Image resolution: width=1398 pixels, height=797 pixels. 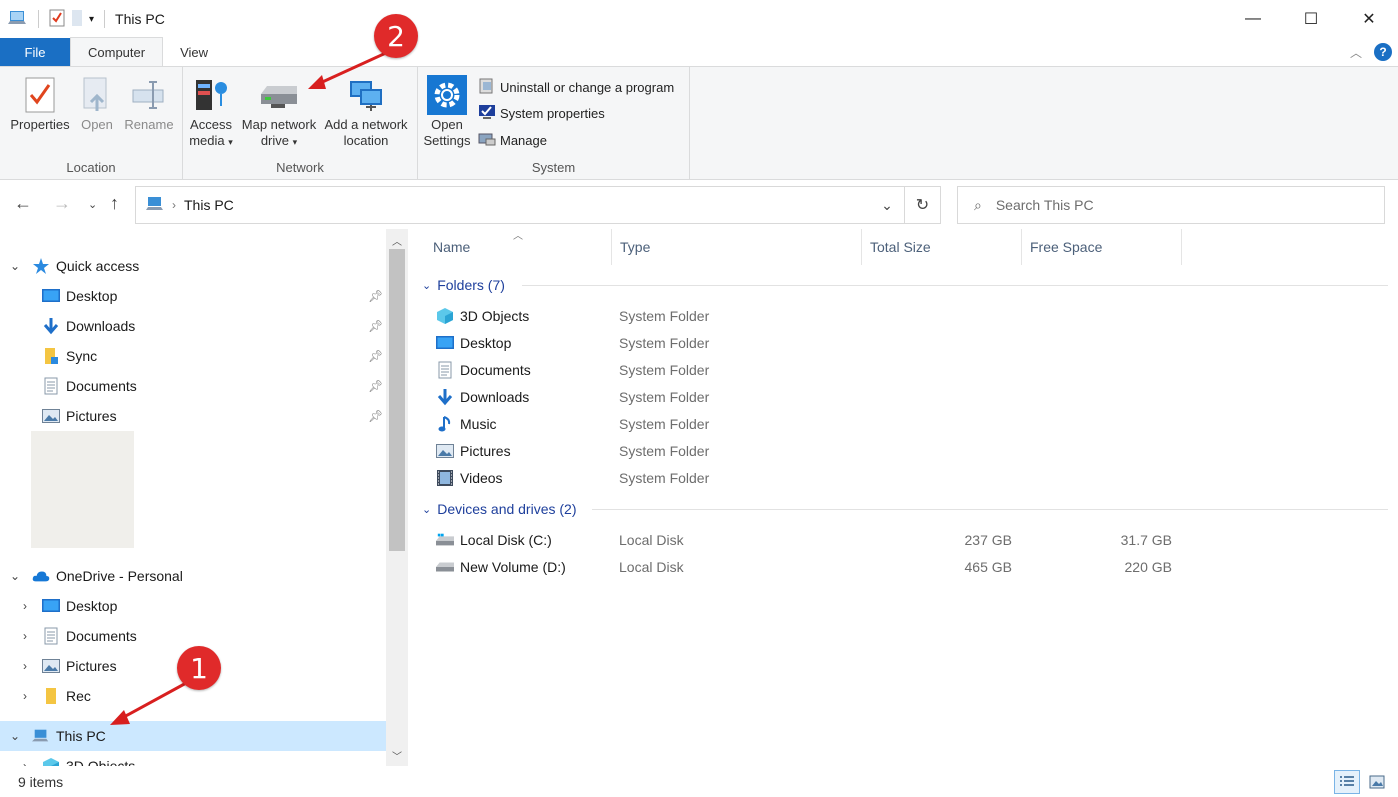 I want to click on tree-pc-3d-objects: › 3D Objects, so click(x=193, y=758).